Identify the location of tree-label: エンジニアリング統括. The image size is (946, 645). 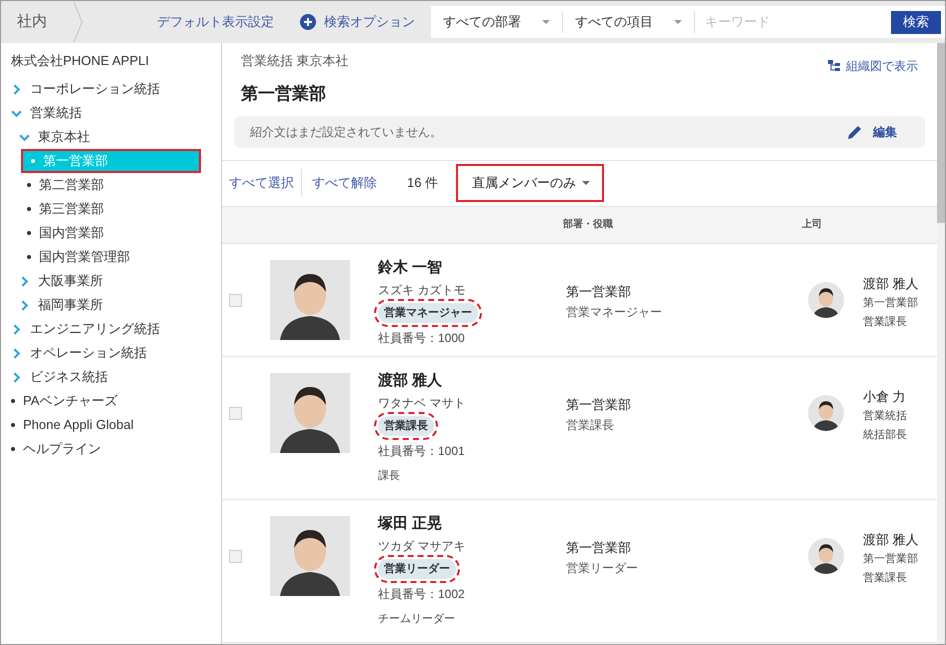
(95, 329).